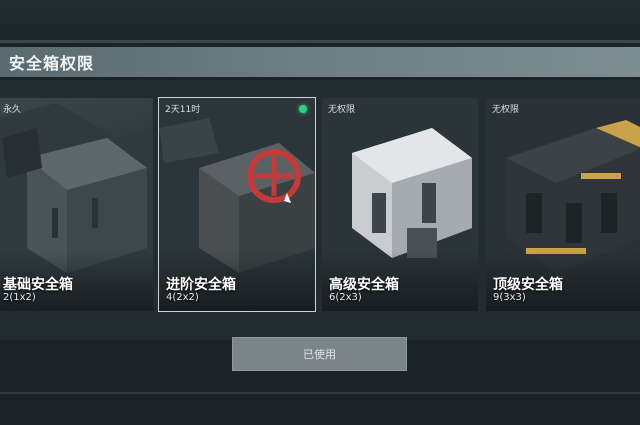  Describe the element at coordinates (19, 297) in the screenshot. I see `card-capacity: 2(1x2)` at that location.